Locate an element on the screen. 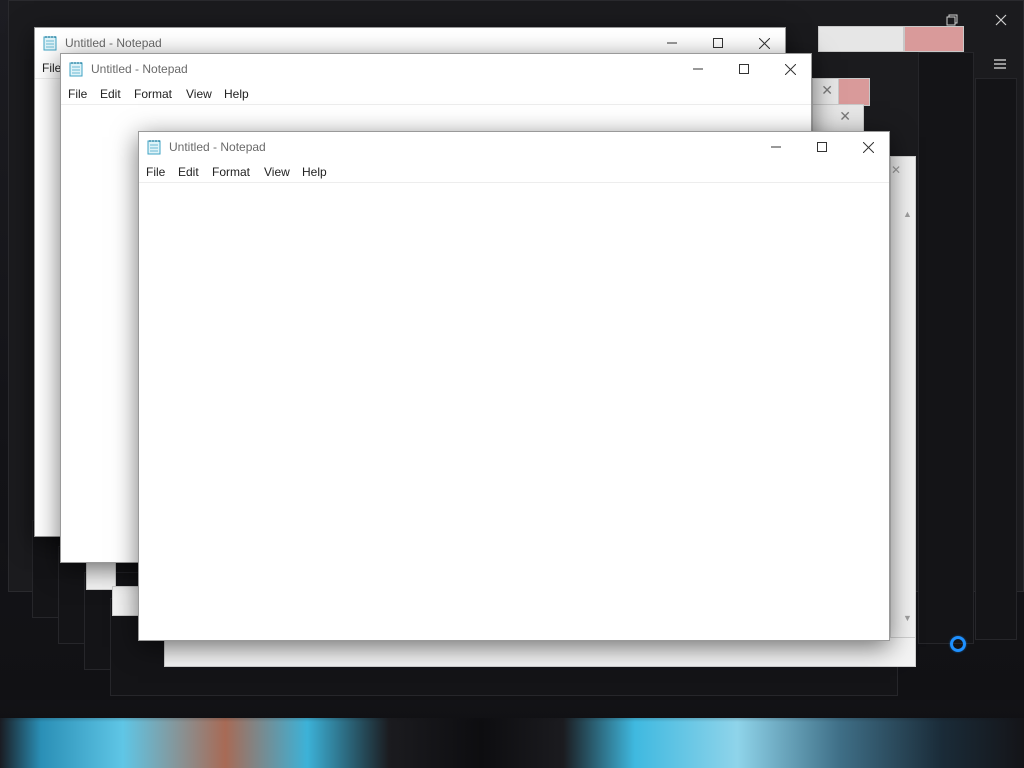 The height and width of the screenshot is (768, 1024). hamburger-menu-icon is located at coordinates (1000, 65).